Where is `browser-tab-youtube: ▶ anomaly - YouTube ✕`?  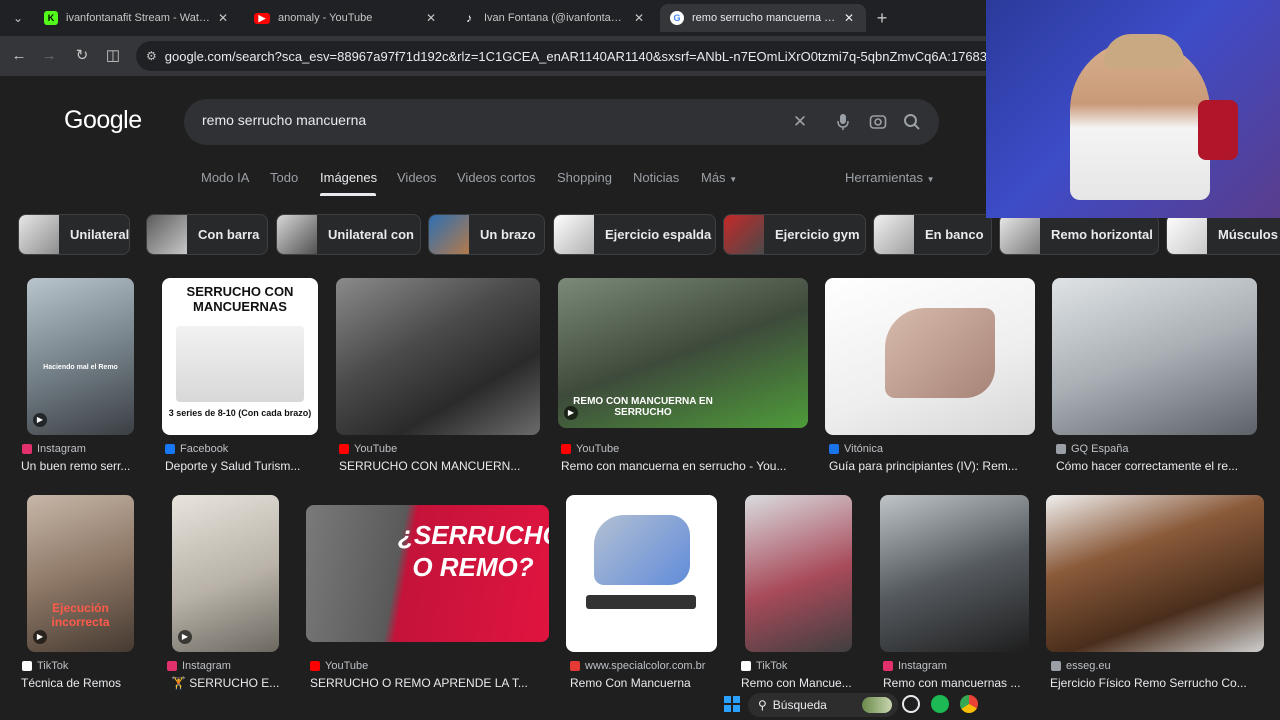 browser-tab-youtube: ▶ anomaly - YouTube ✕ is located at coordinates (346, 18).